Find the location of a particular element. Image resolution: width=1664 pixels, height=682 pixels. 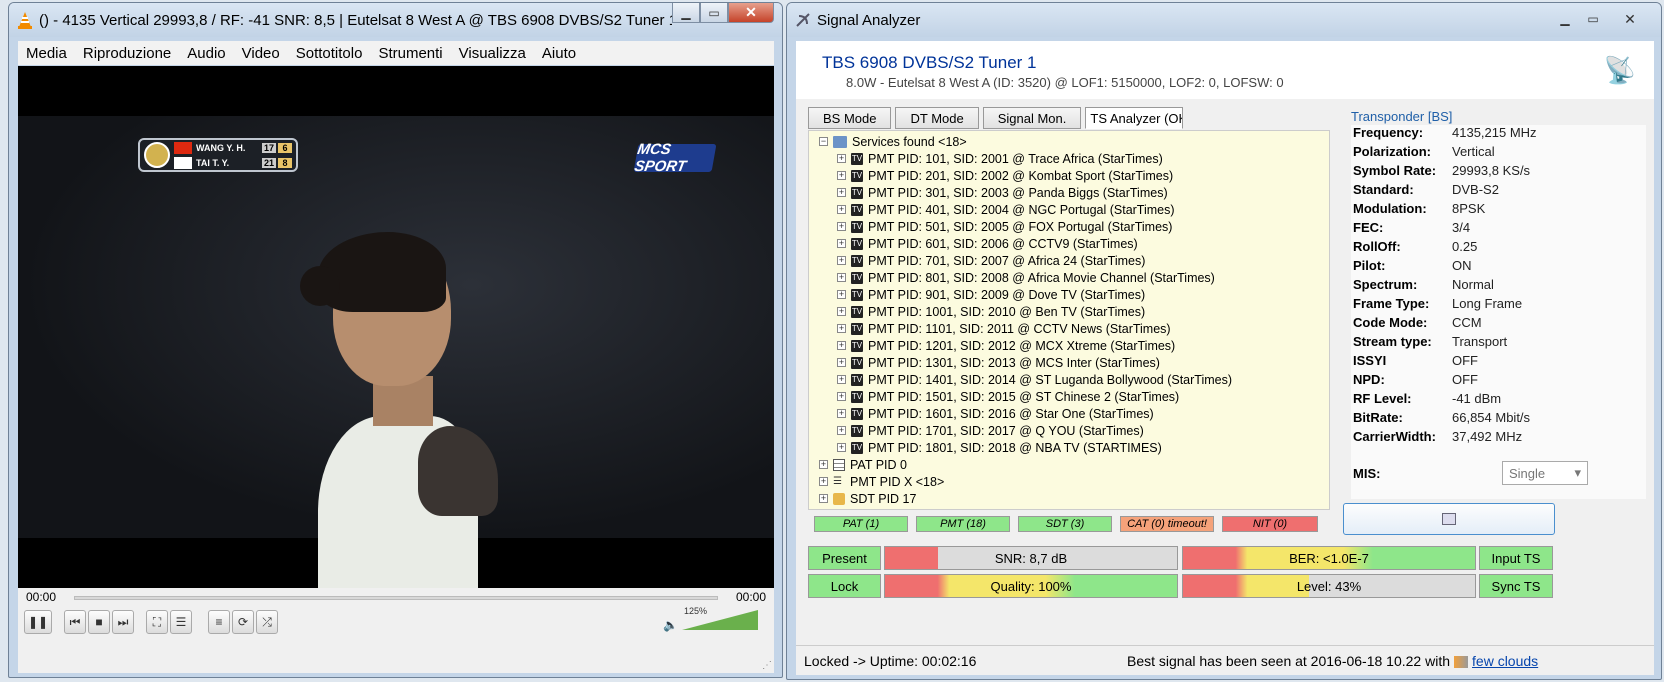

menu-audio: Audio is located at coordinates (206, 53).